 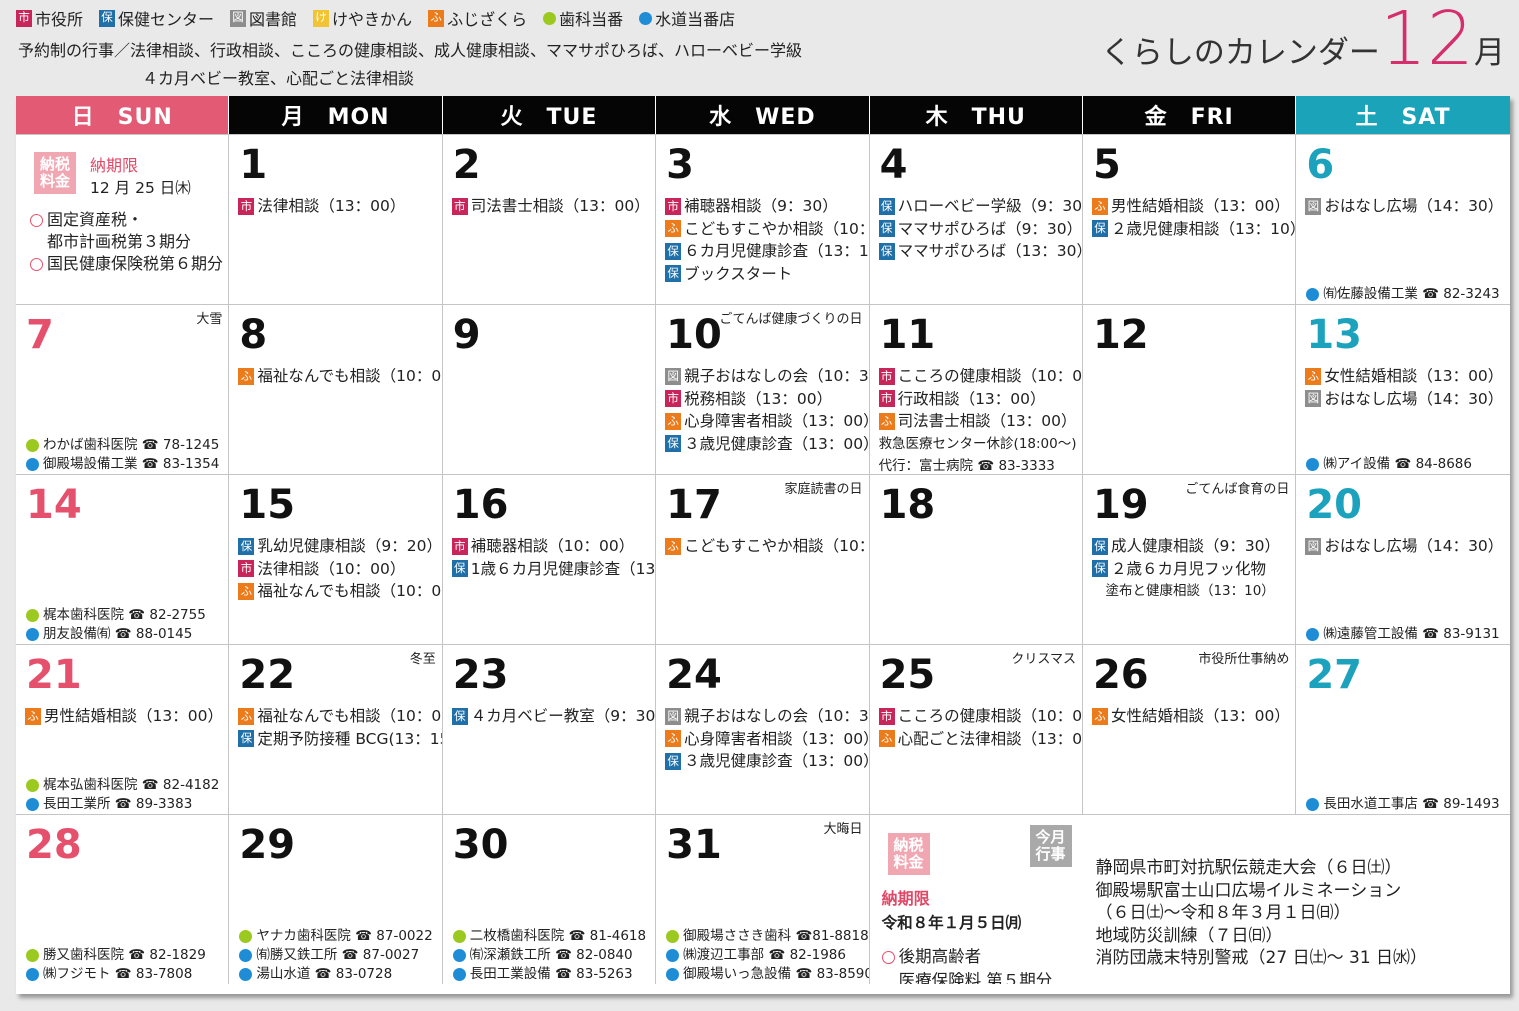 I want to click on day-cell: 22冬至ふ福祉なんでも相談（10：00）保定期予防接種 BCG(13：15), so click(x=336, y=729).